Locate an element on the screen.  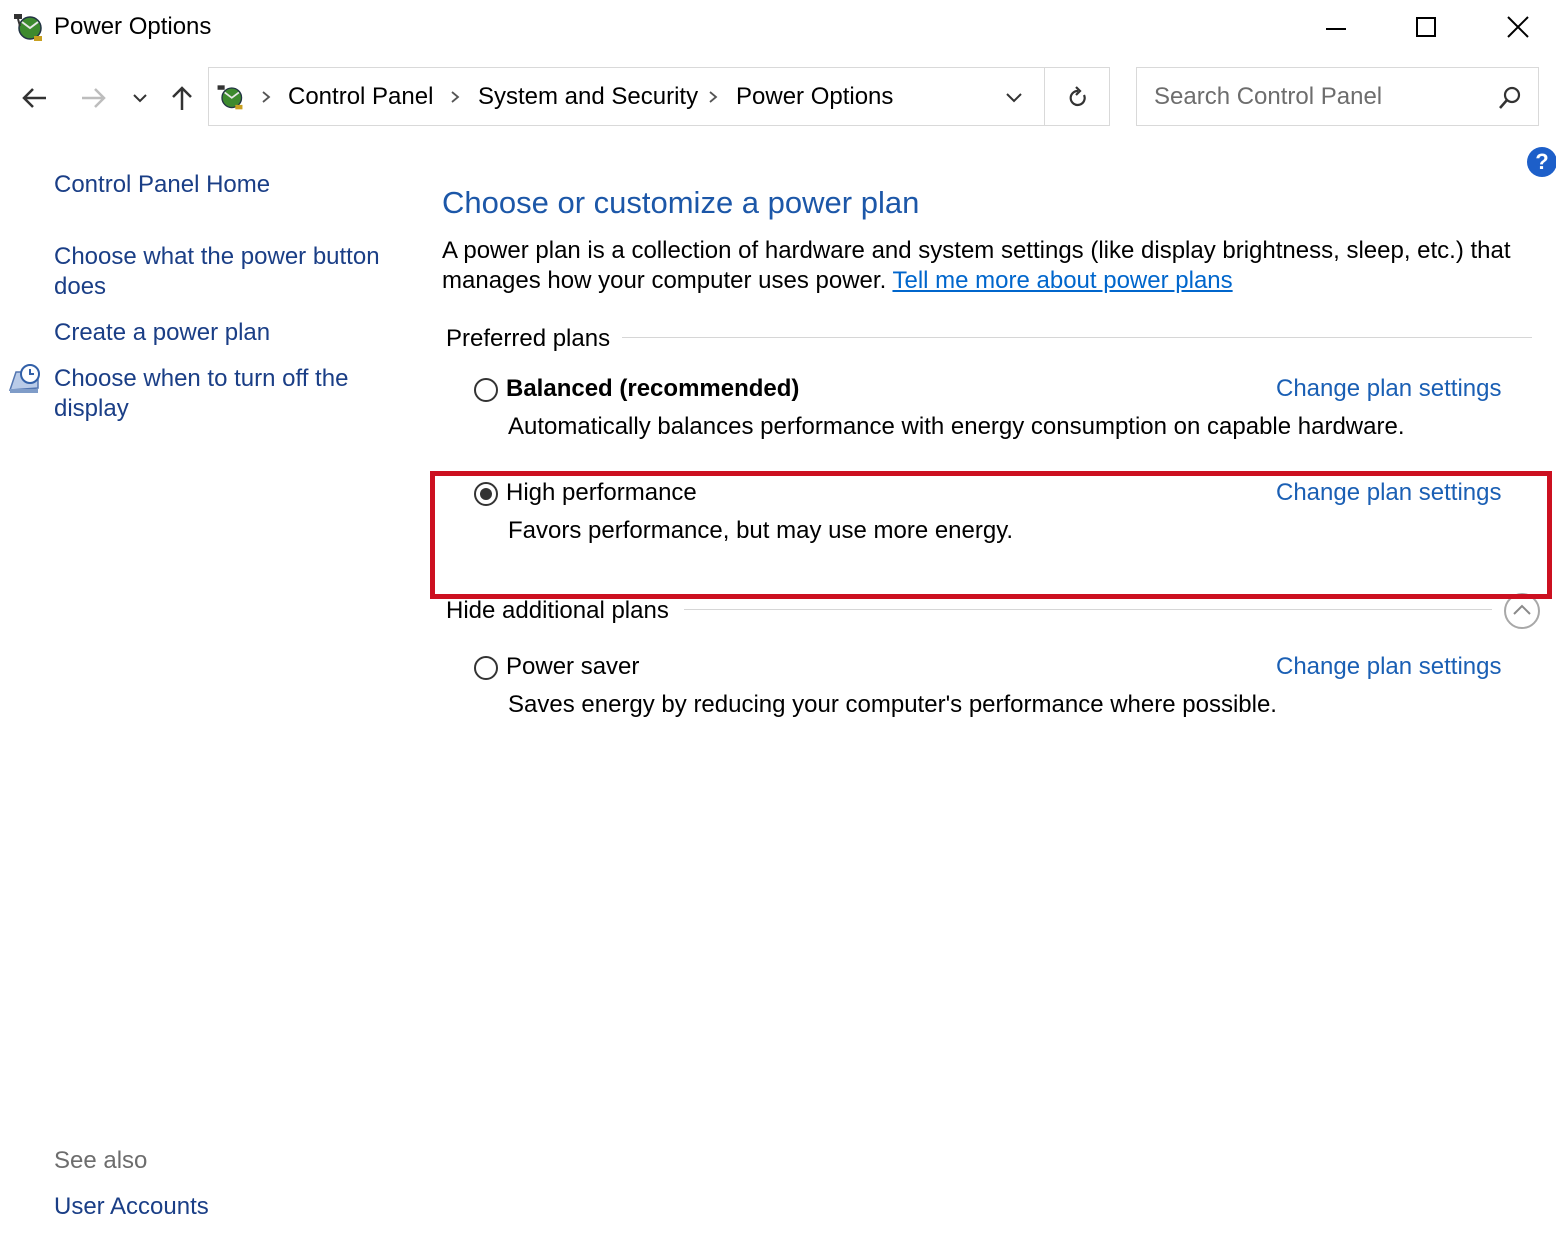
balanced-change-settings-link: Change plan settings is located at coordinates (1389, 389).